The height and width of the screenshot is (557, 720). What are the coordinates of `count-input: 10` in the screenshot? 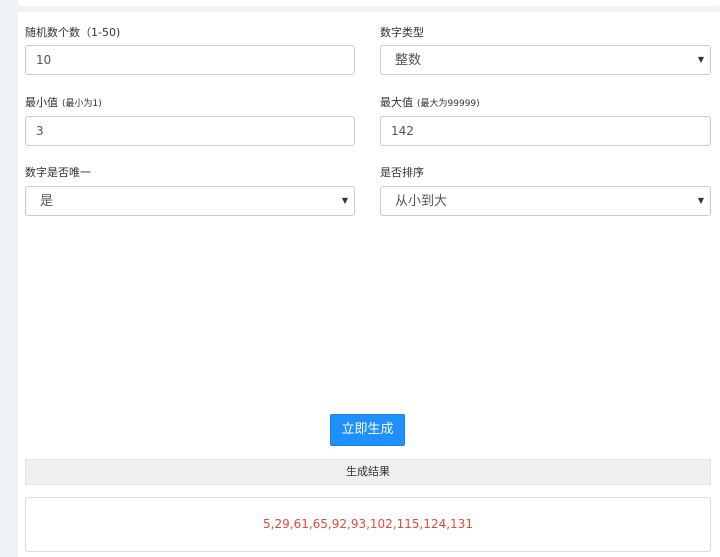 It's located at (190, 60).